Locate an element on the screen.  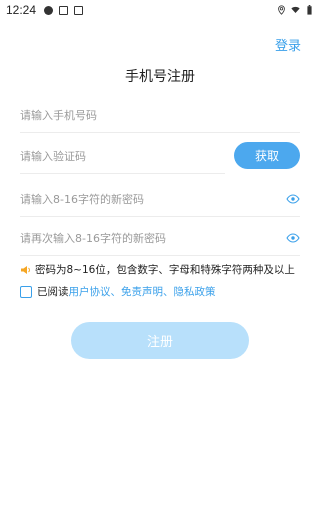
disclaimer-link: 免责声明 is located at coordinates (142, 291).